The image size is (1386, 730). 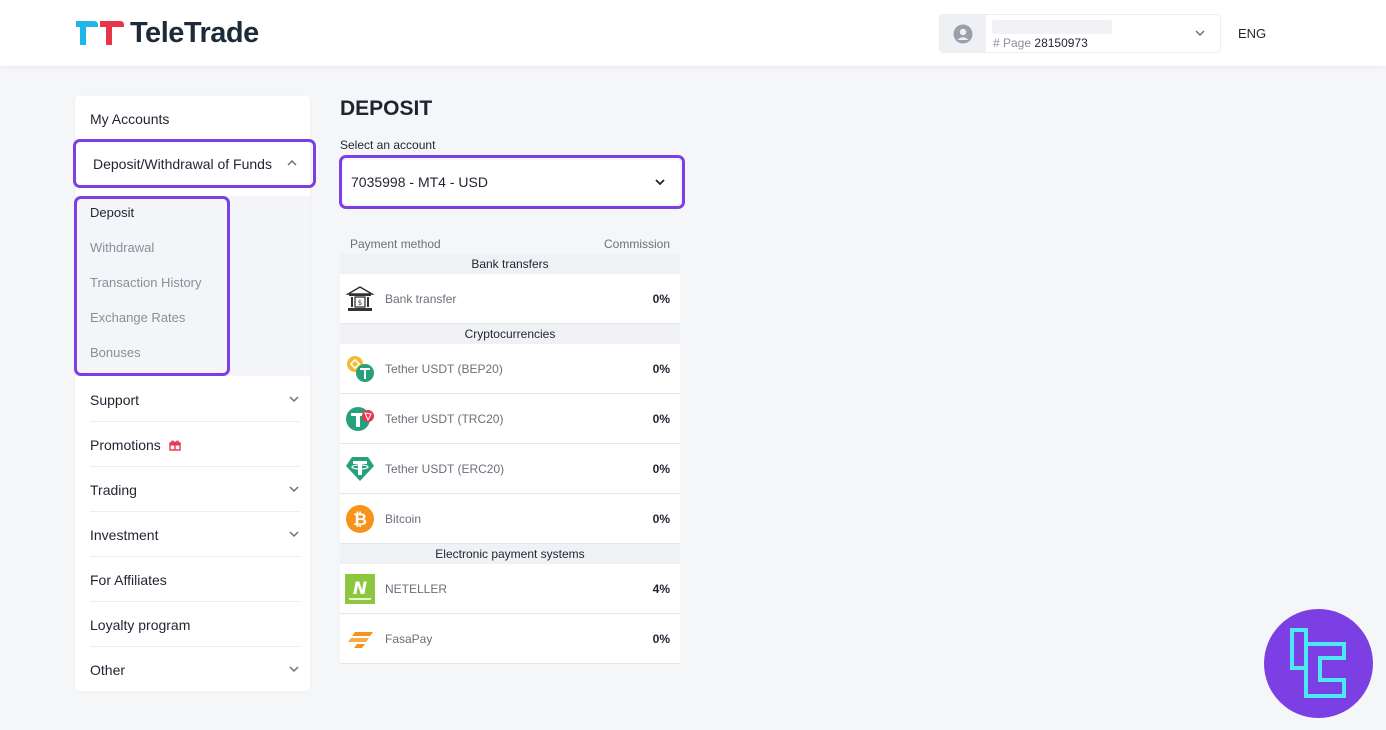 What do you see at coordinates (510, 519) in the screenshot?
I see `payment-row-bitcoin: ₿ Bitcoin 0%` at bounding box center [510, 519].